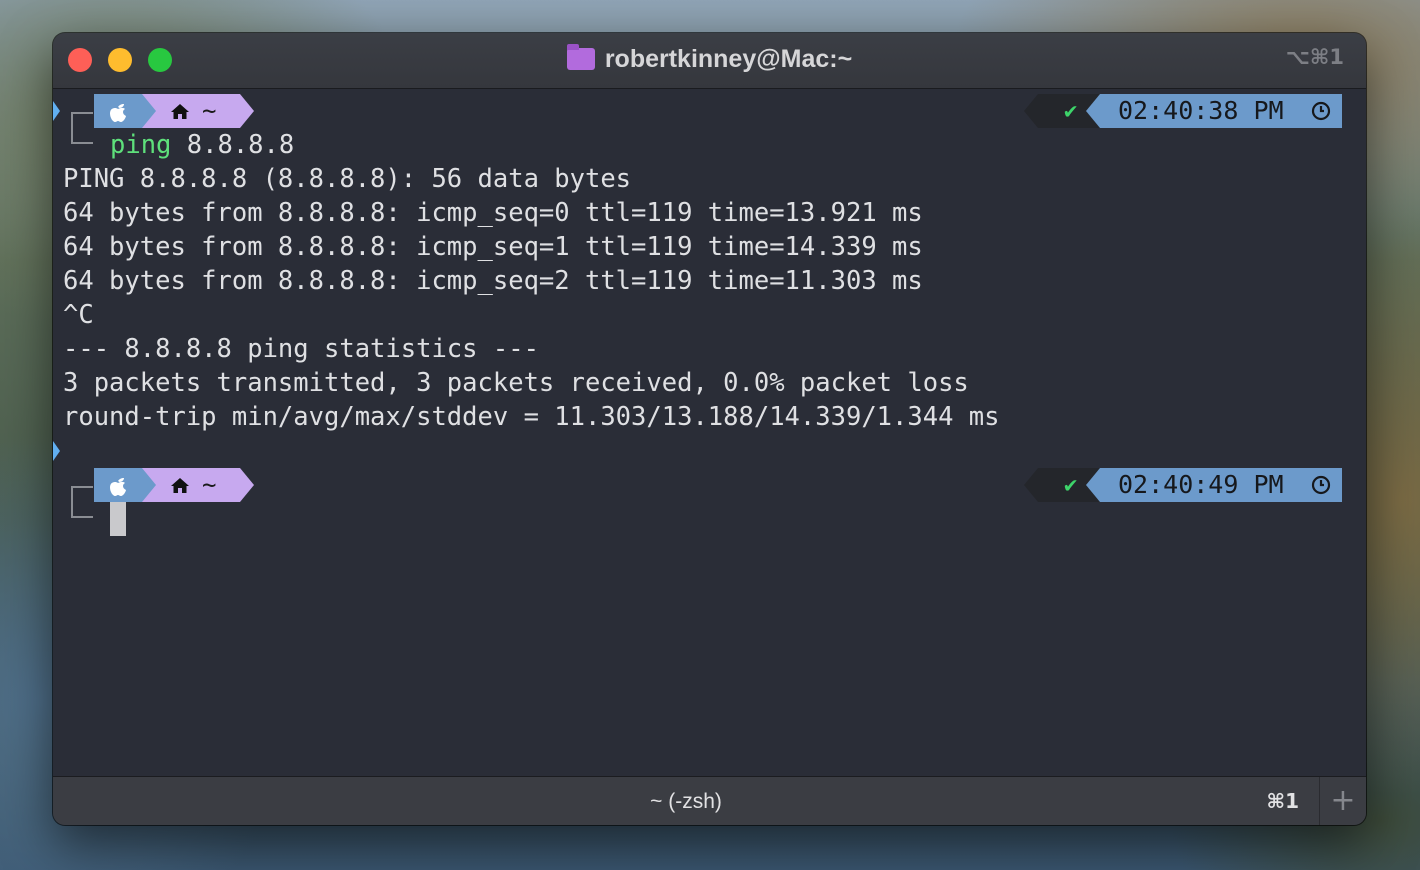  What do you see at coordinates (141, 145) in the screenshot?
I see `command-name: ping` at bounding box center [141, 145].